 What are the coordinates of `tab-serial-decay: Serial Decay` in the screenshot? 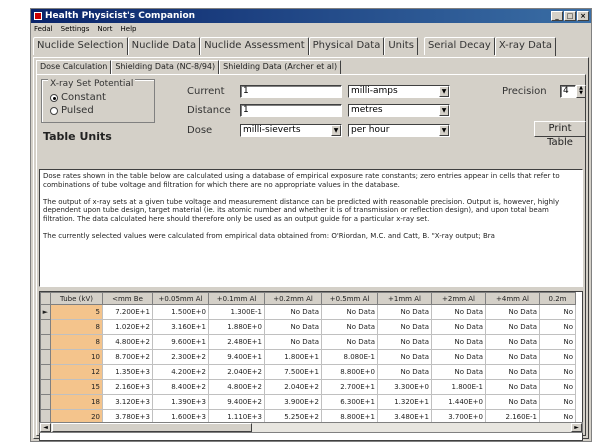 It's located at (459, 46).